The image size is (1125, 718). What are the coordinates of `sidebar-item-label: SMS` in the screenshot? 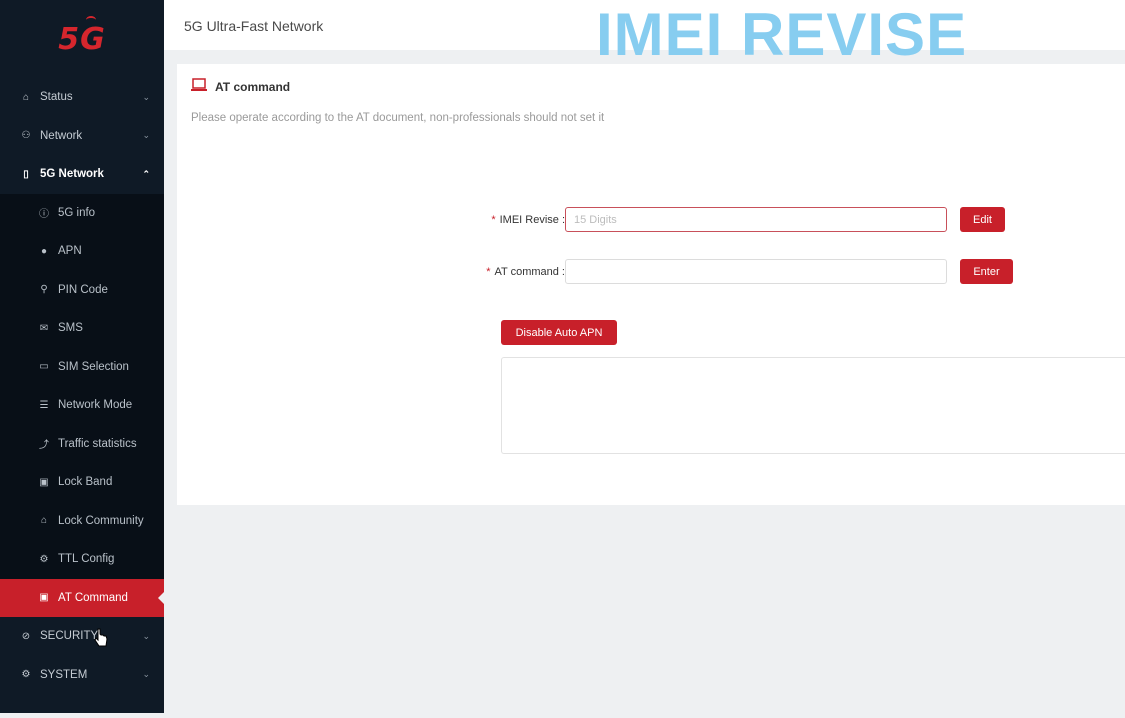 It's located at (70, 328).